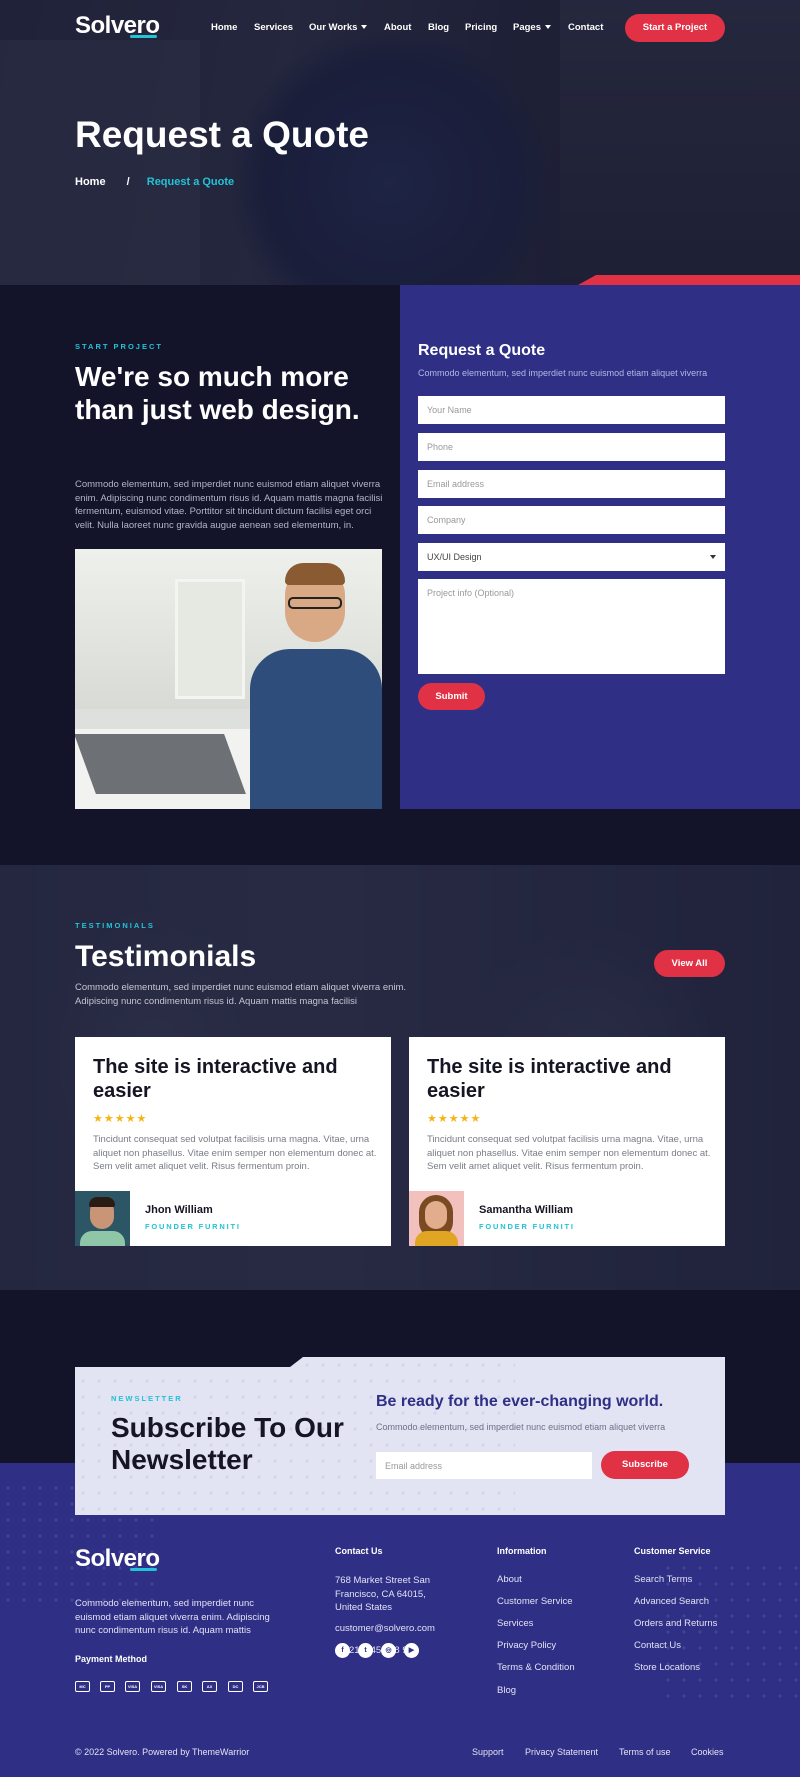 This screenshot has width=800, height=1777. Describe the element at coordinates (184, 1686) in the screenshot. I see `skrill-icon: SK` at that location.